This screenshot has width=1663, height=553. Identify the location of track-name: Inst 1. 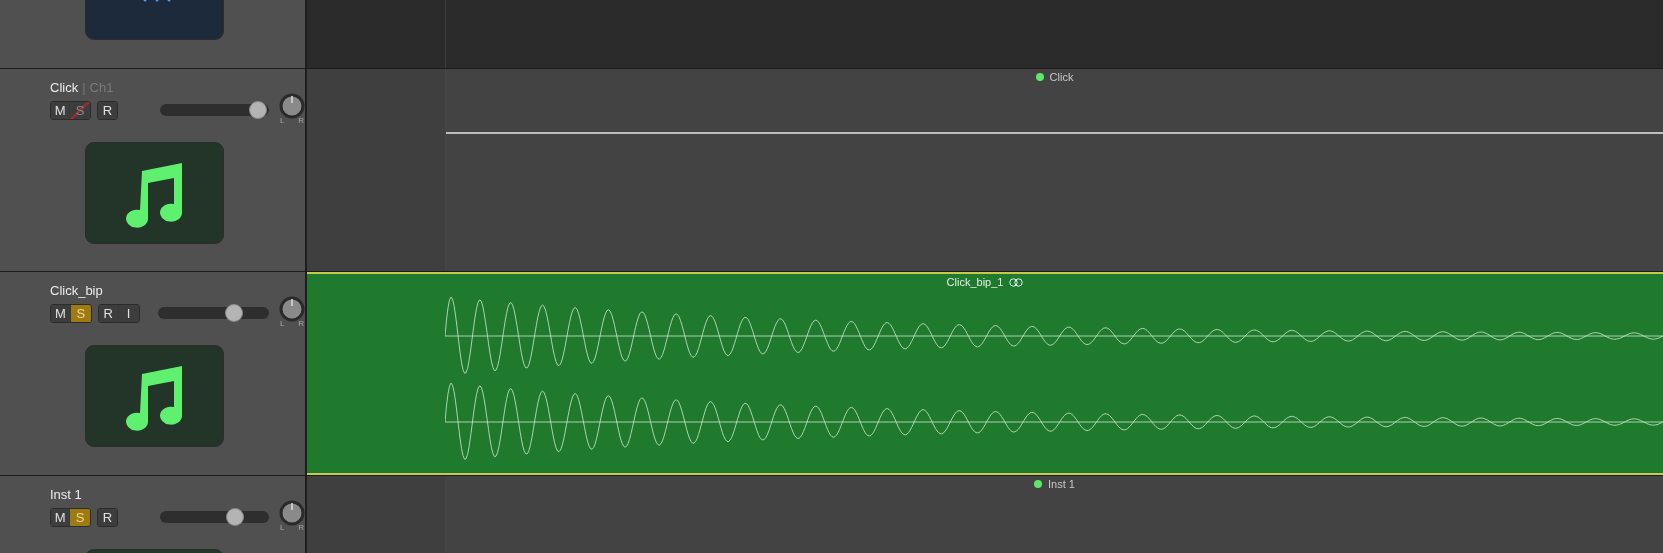
(66, 494).